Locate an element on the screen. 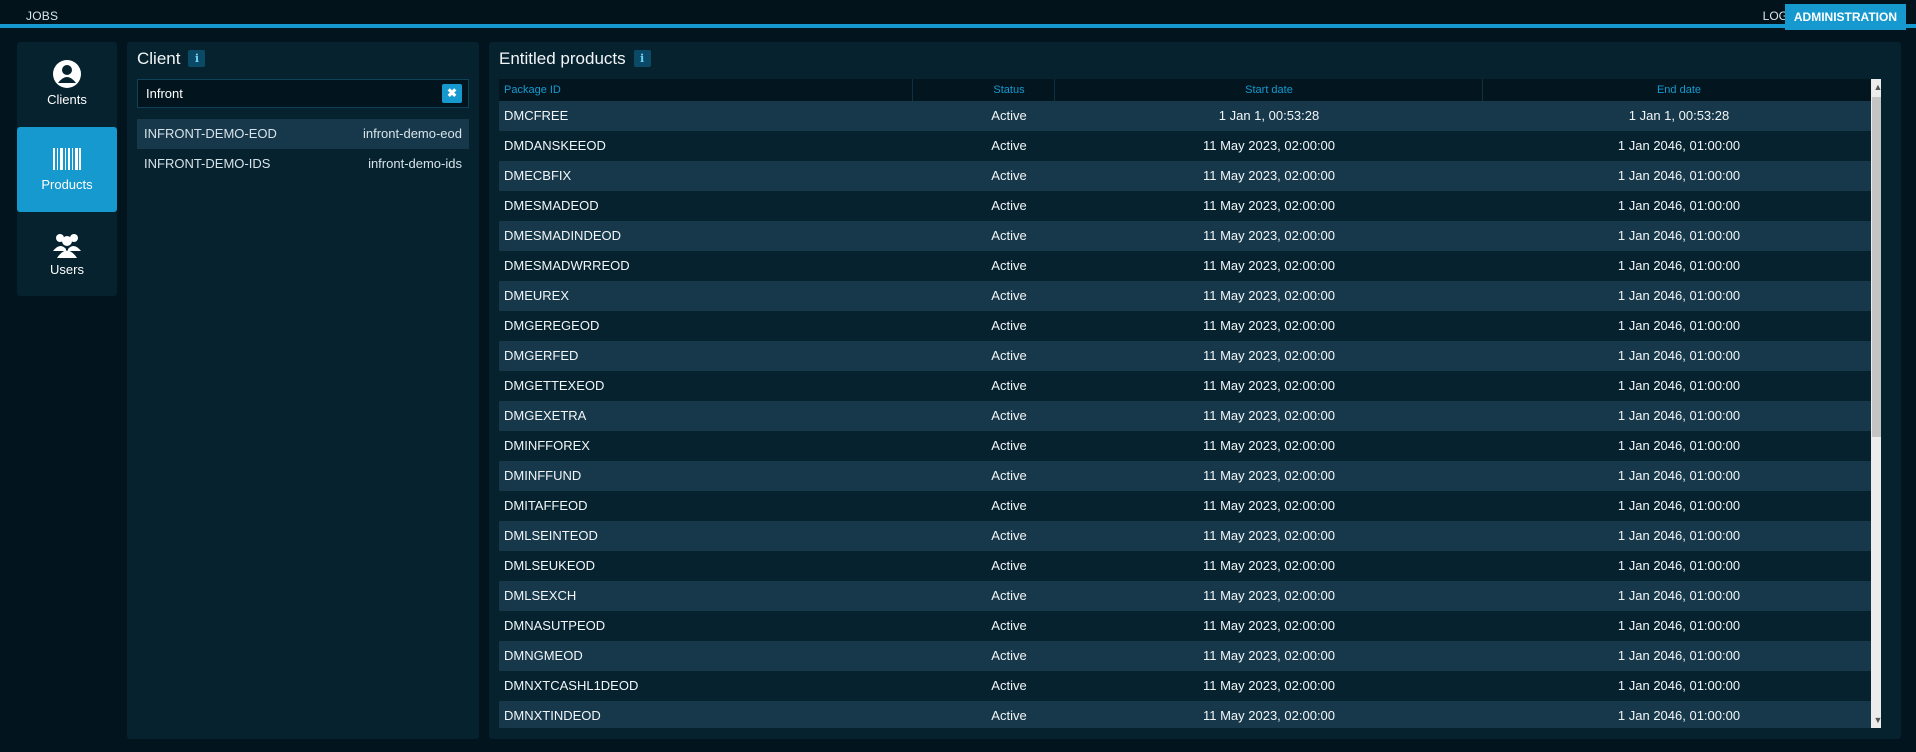 The width and height of the screenshot is (1916, 752). administration-tab: ADMINISTRATION is located at coordinates (1845, 17).